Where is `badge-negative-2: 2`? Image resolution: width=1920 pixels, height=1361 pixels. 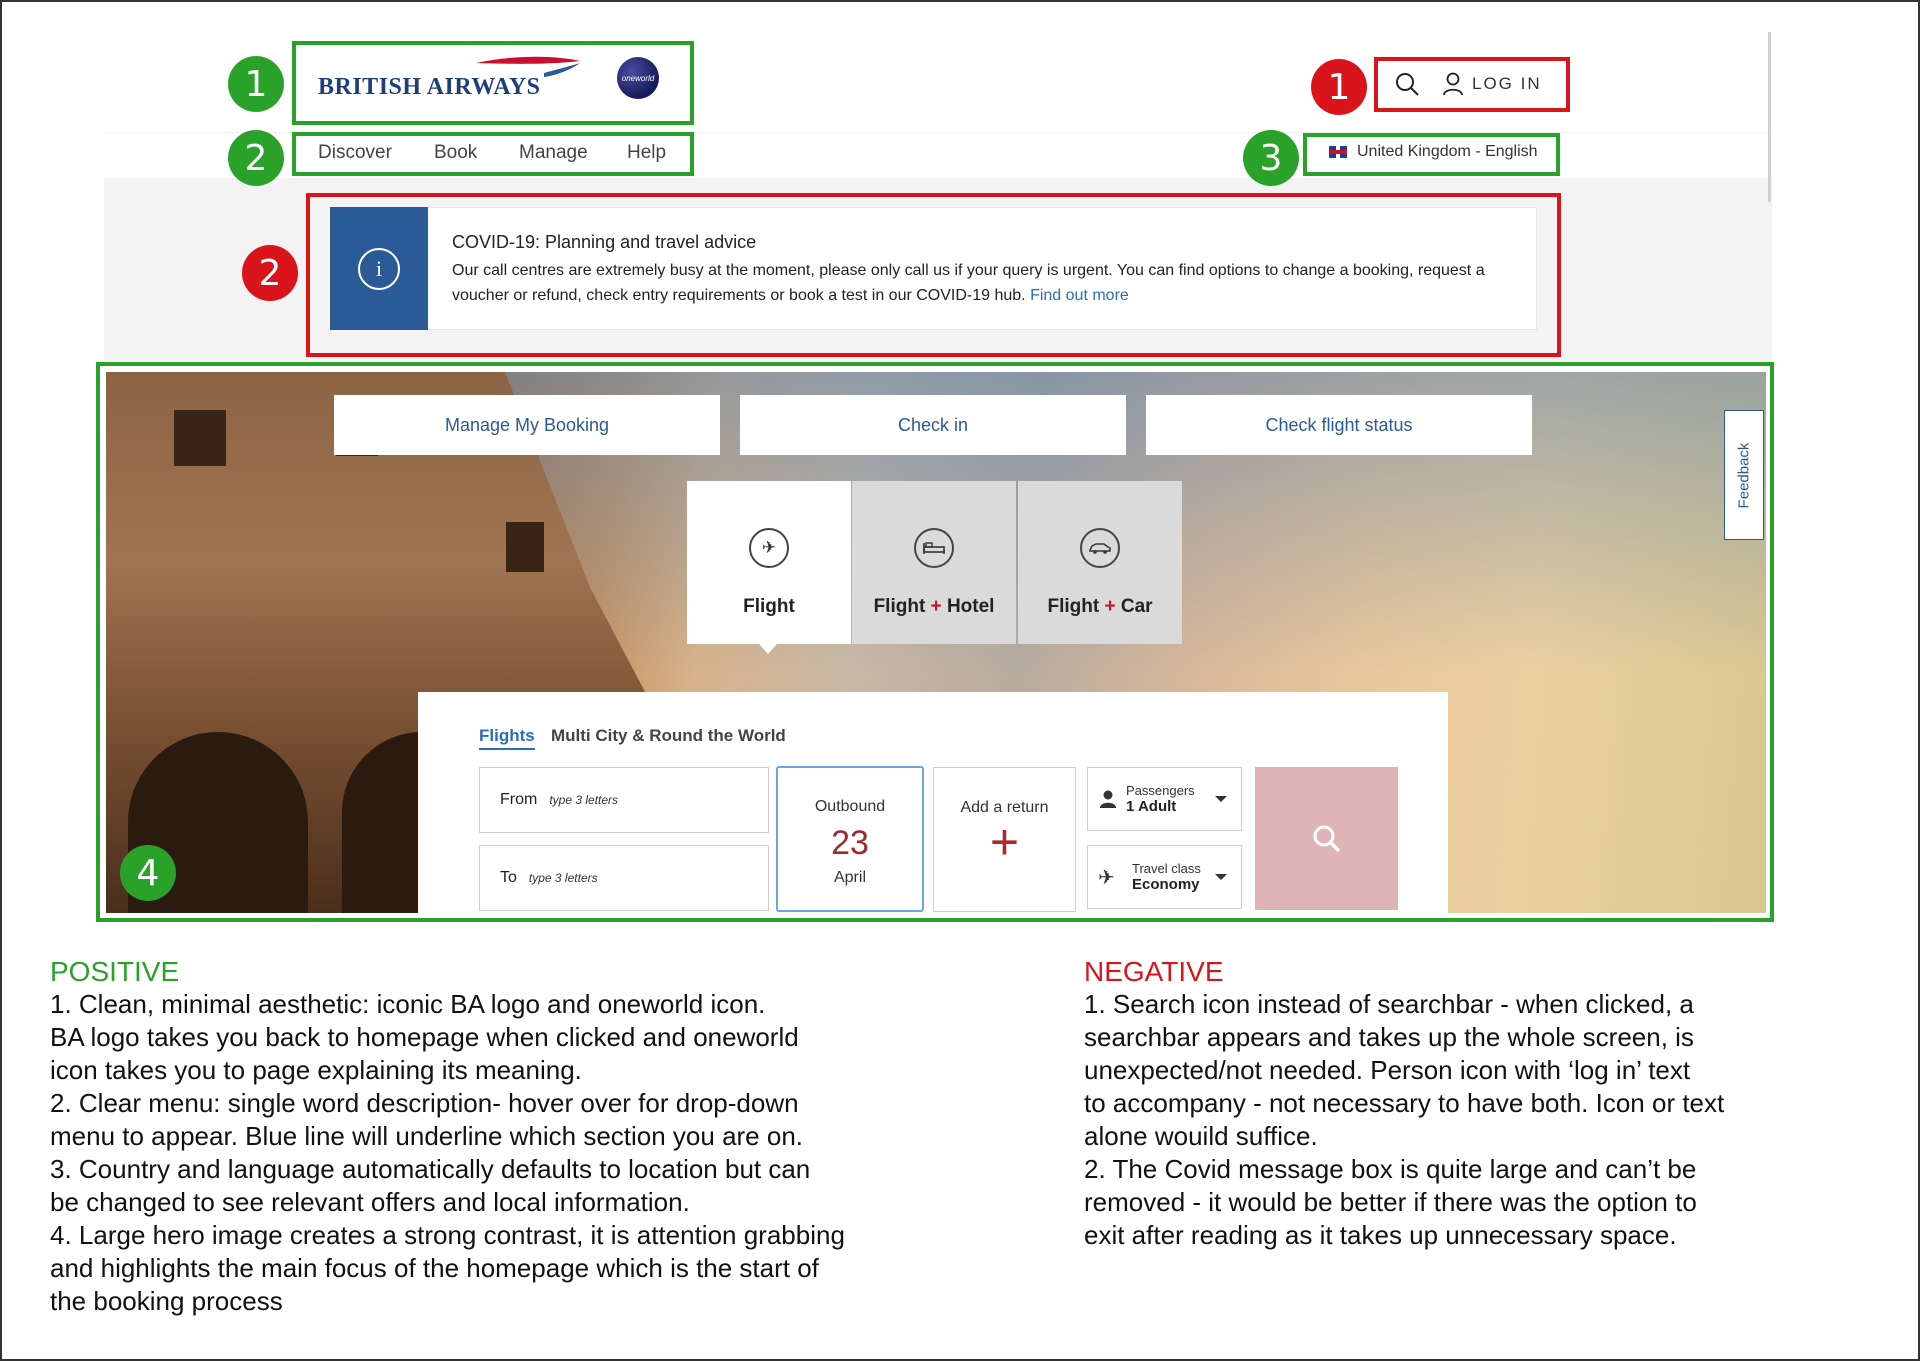 badge-negative-2: 2 is located at coordinates (270, 273).